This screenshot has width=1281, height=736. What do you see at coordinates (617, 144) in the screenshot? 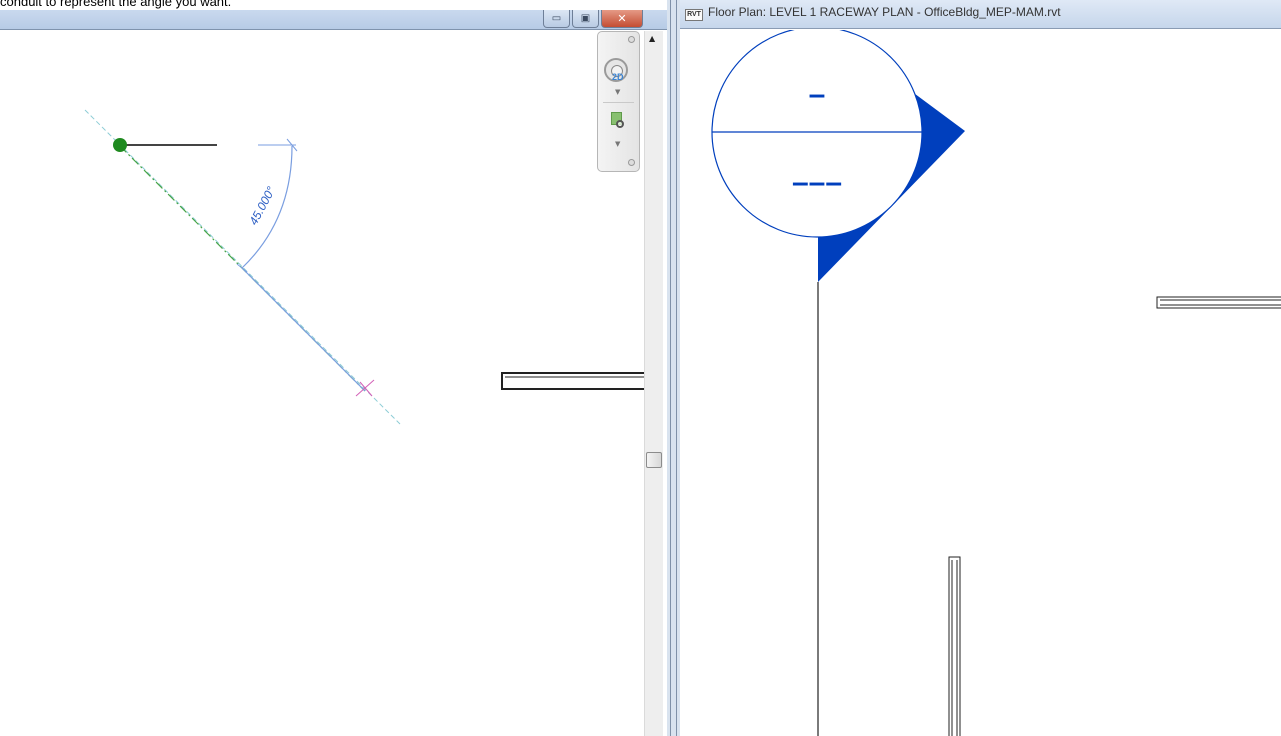
I see `zoom-dropdown-icon: ▼` at bounding box center [617, 144].